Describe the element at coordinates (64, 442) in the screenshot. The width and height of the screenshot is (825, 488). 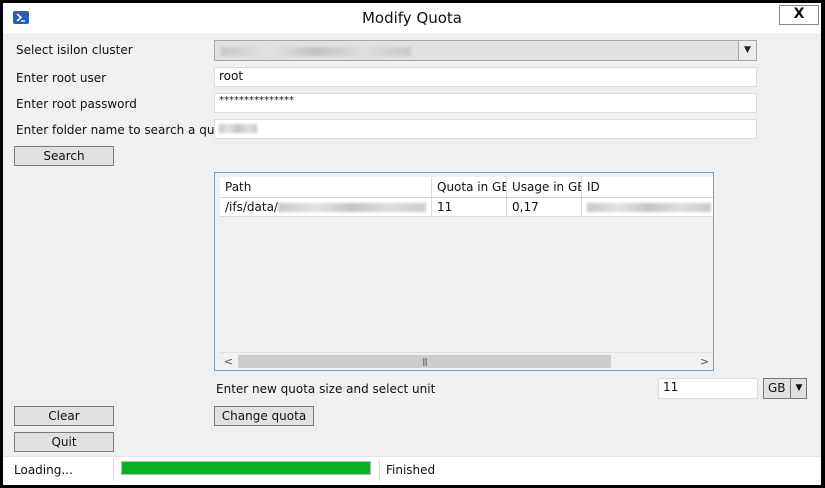
I see `quit-button: Quit` at that location.